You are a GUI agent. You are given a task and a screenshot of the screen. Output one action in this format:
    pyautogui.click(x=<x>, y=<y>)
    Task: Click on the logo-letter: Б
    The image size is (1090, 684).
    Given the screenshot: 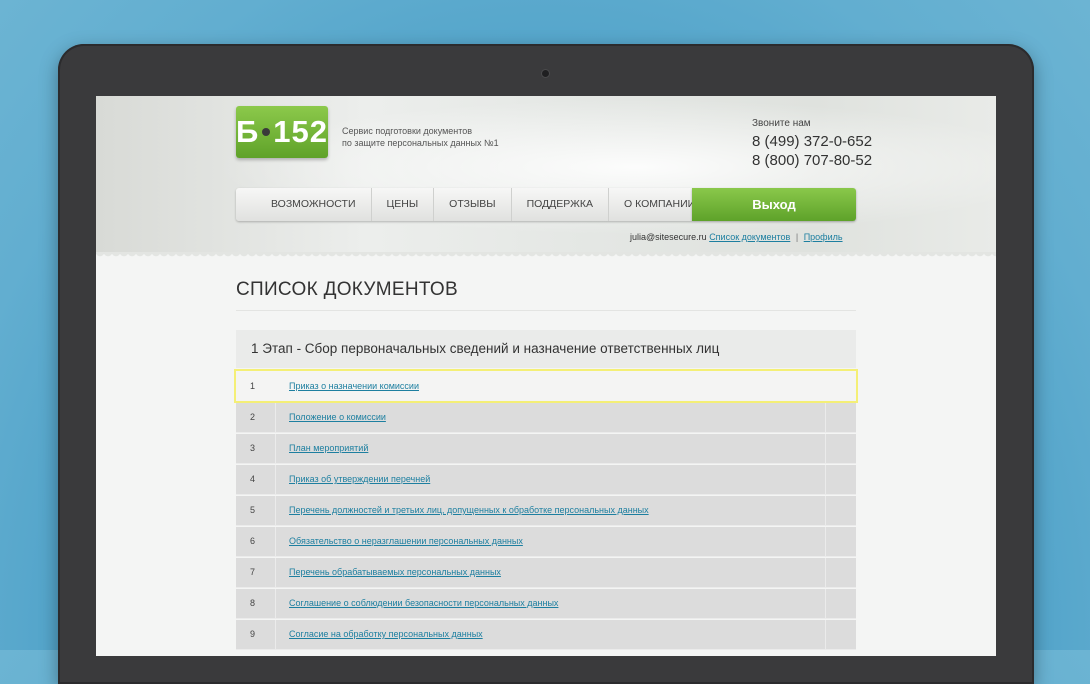 What is the action you would take?
    pyautogui.click(x=248, y=131)
    